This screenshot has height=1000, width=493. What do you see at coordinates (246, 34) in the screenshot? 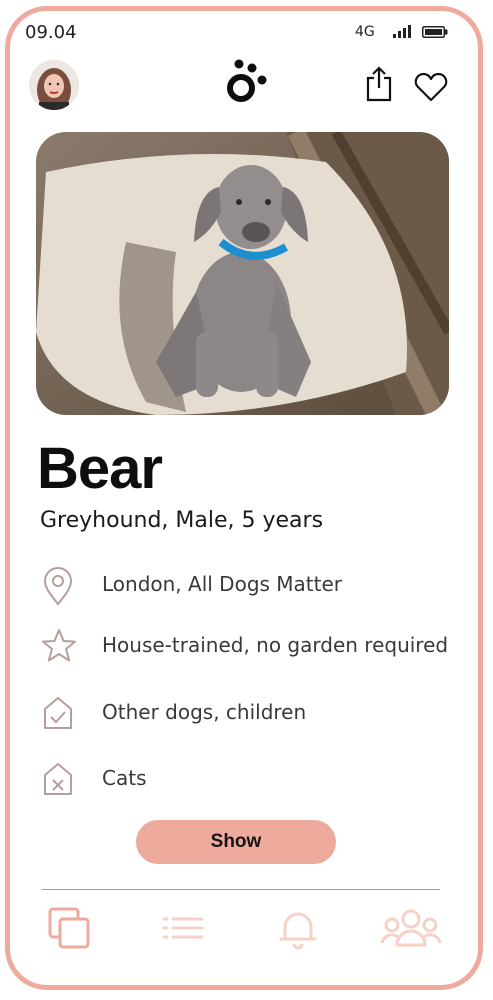
I see `status-bar: 09.04 4G` at bounding box center [246, 34].